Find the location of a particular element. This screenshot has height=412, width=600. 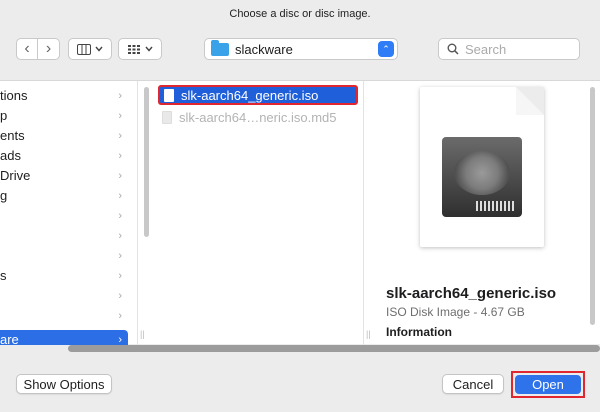

file-name: slk-aarch64…neric.iso.md5 is located at coordinates (258, 117).